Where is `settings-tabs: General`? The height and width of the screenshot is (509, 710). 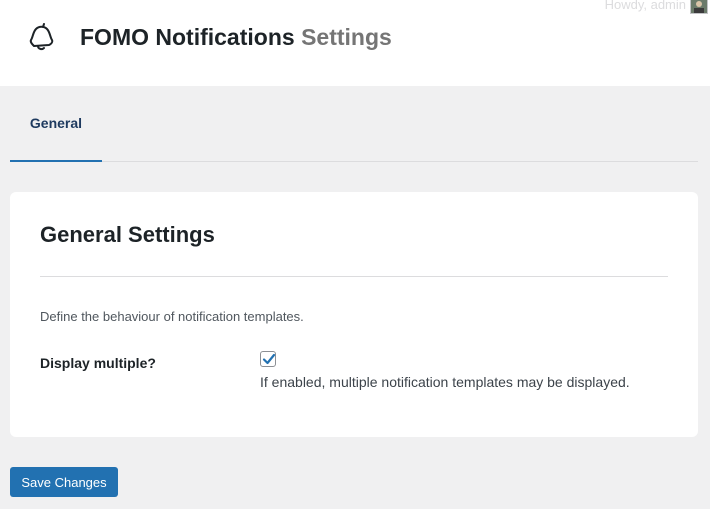
settings-tabs: General is located at coordinates (354, 124).